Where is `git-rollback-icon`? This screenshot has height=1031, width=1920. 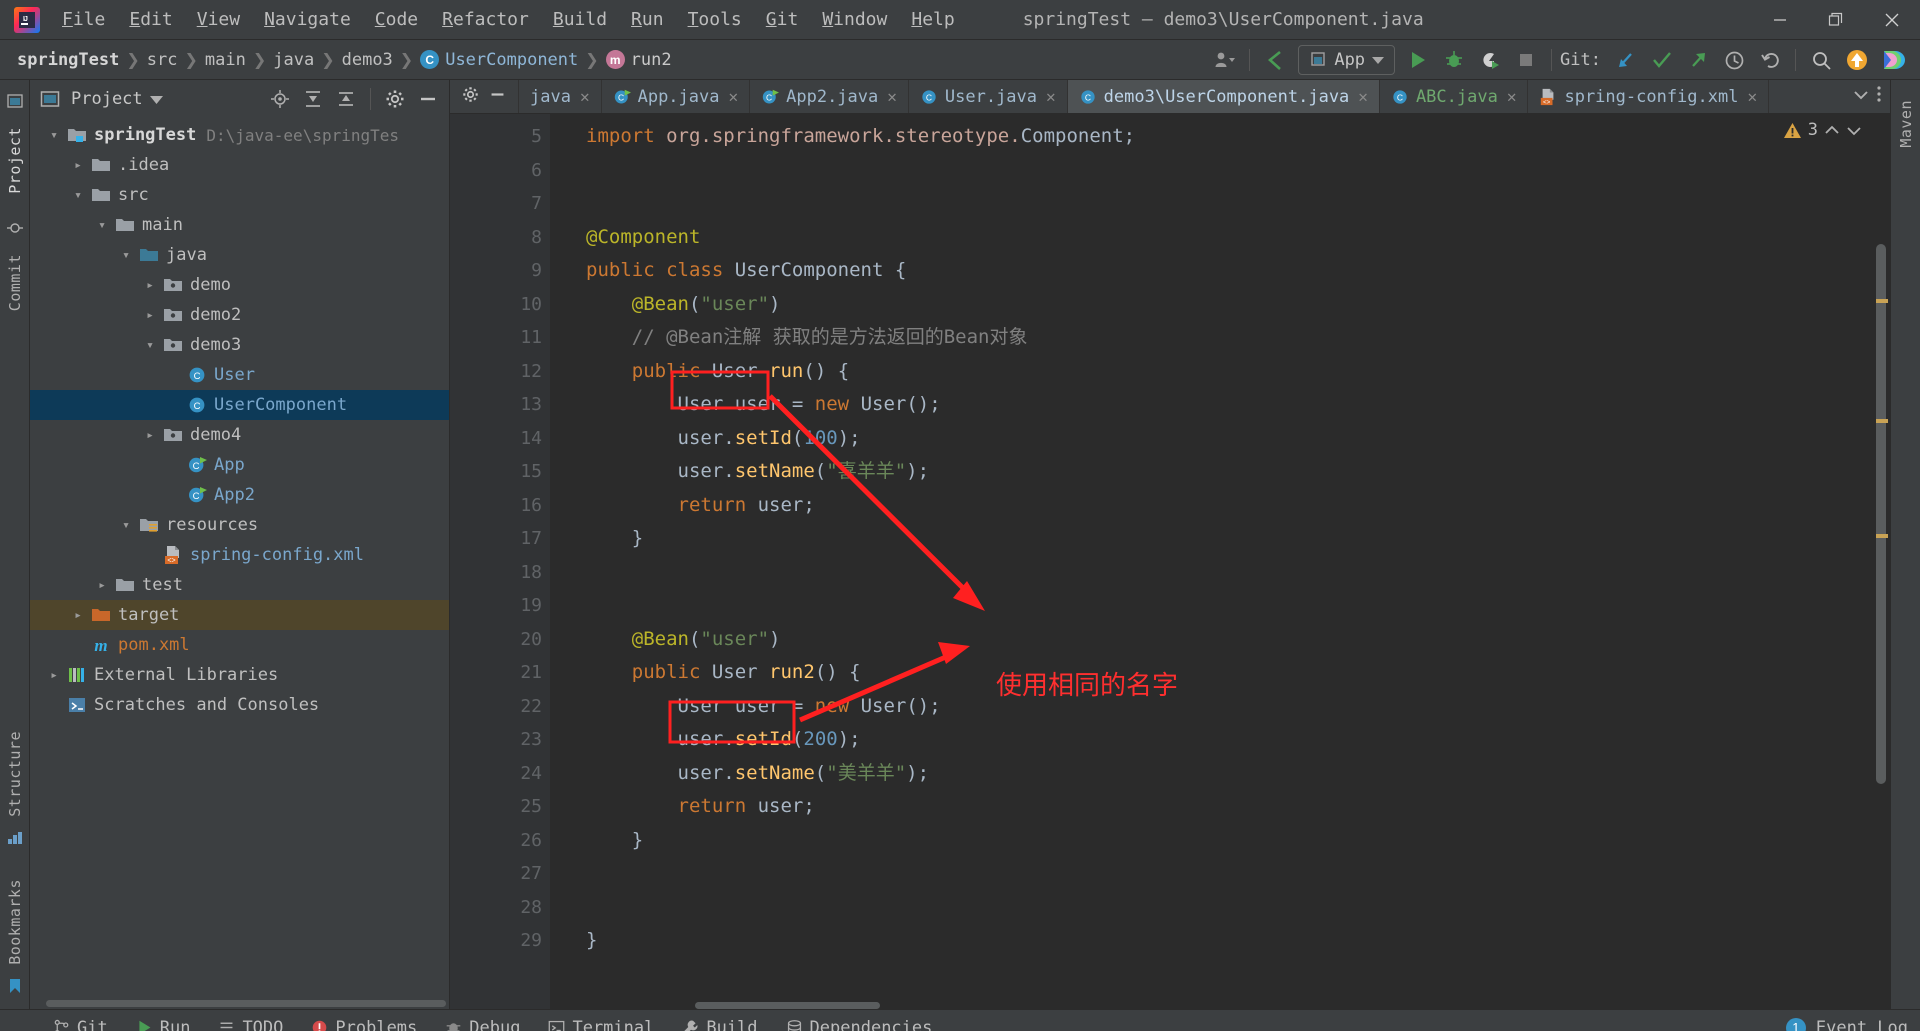
git-rollback-icon is located at coordinates (1770, 60).